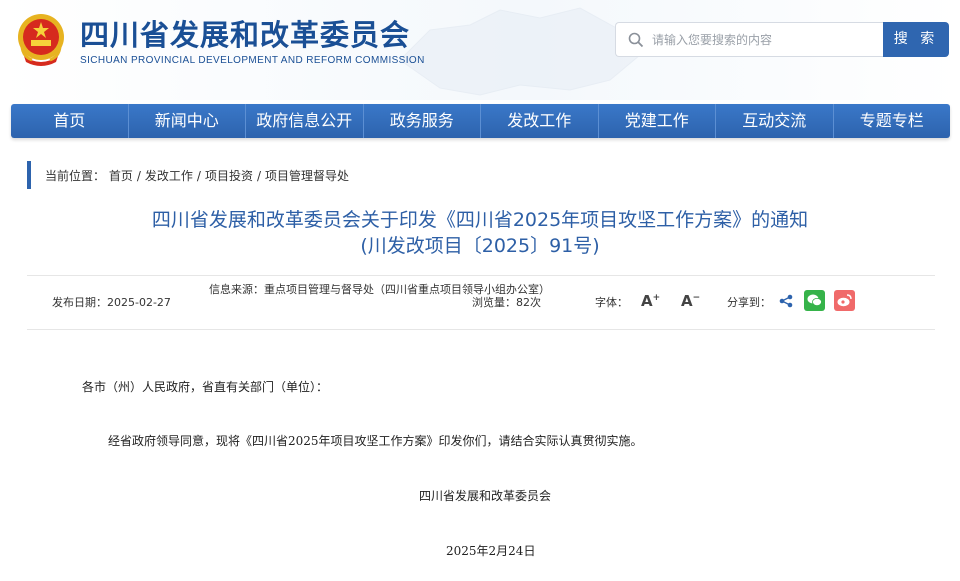  I want to click on national-emblem-icon, so click(41, 40).